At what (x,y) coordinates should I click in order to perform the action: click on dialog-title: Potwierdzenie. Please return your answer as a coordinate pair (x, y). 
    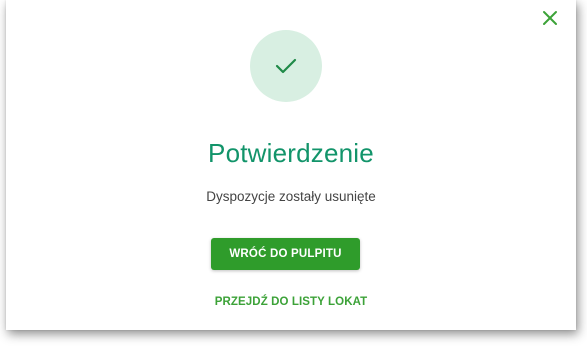
    Looking at the image, I should click on (291, 153).